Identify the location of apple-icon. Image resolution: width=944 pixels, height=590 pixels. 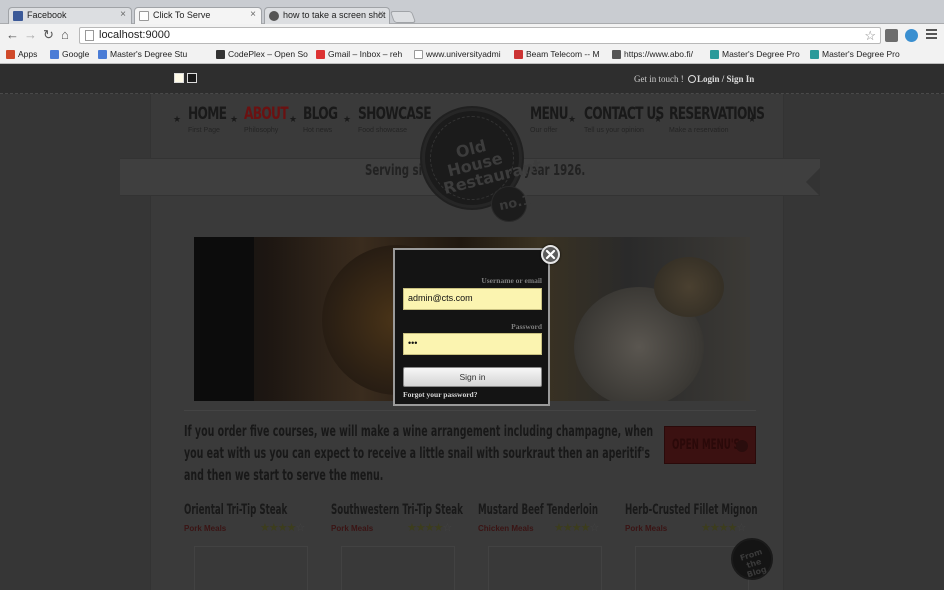
(274, 16).